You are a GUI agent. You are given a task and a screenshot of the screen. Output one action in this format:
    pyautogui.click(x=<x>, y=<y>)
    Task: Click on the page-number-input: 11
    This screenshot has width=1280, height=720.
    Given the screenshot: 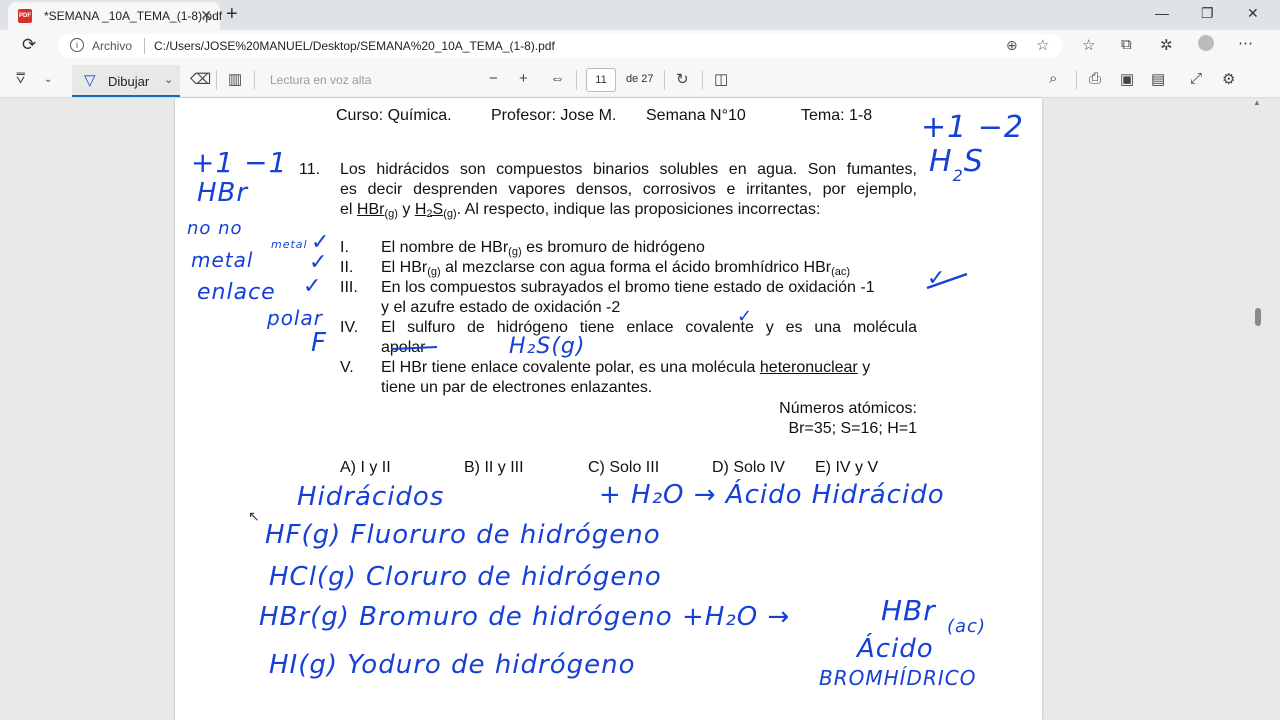 What is the action you would take?
    pyautogui.click(x=601, y=80)
    